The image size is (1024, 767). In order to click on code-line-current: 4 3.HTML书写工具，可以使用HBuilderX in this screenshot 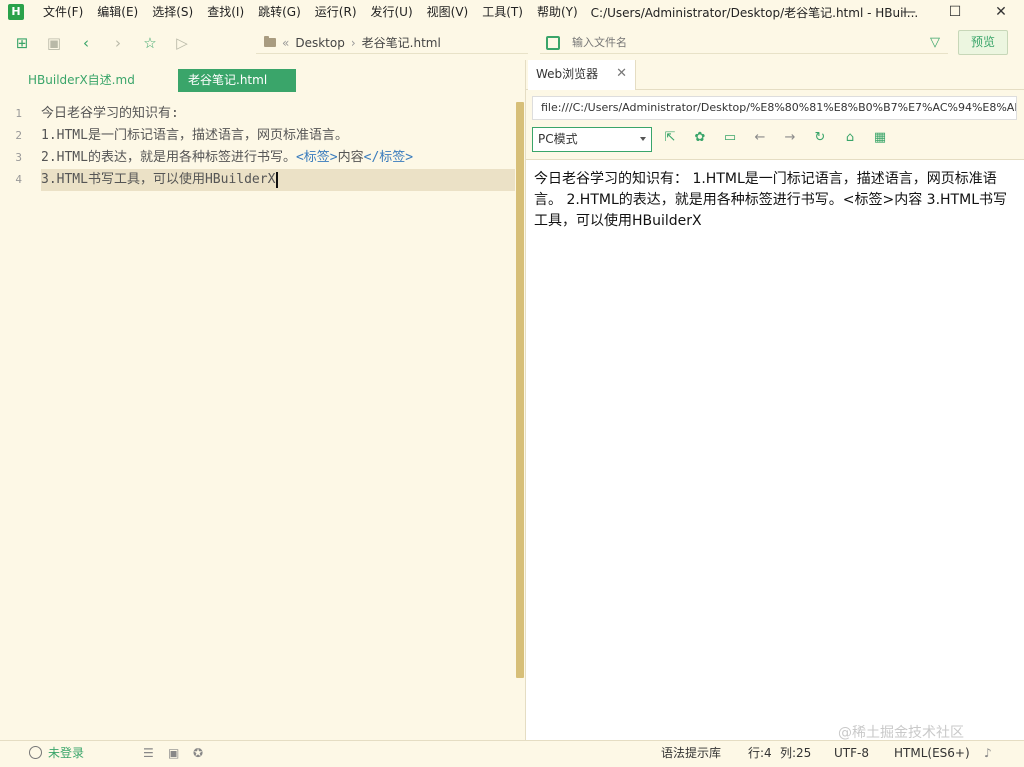, I will do `click(258, 180)`.